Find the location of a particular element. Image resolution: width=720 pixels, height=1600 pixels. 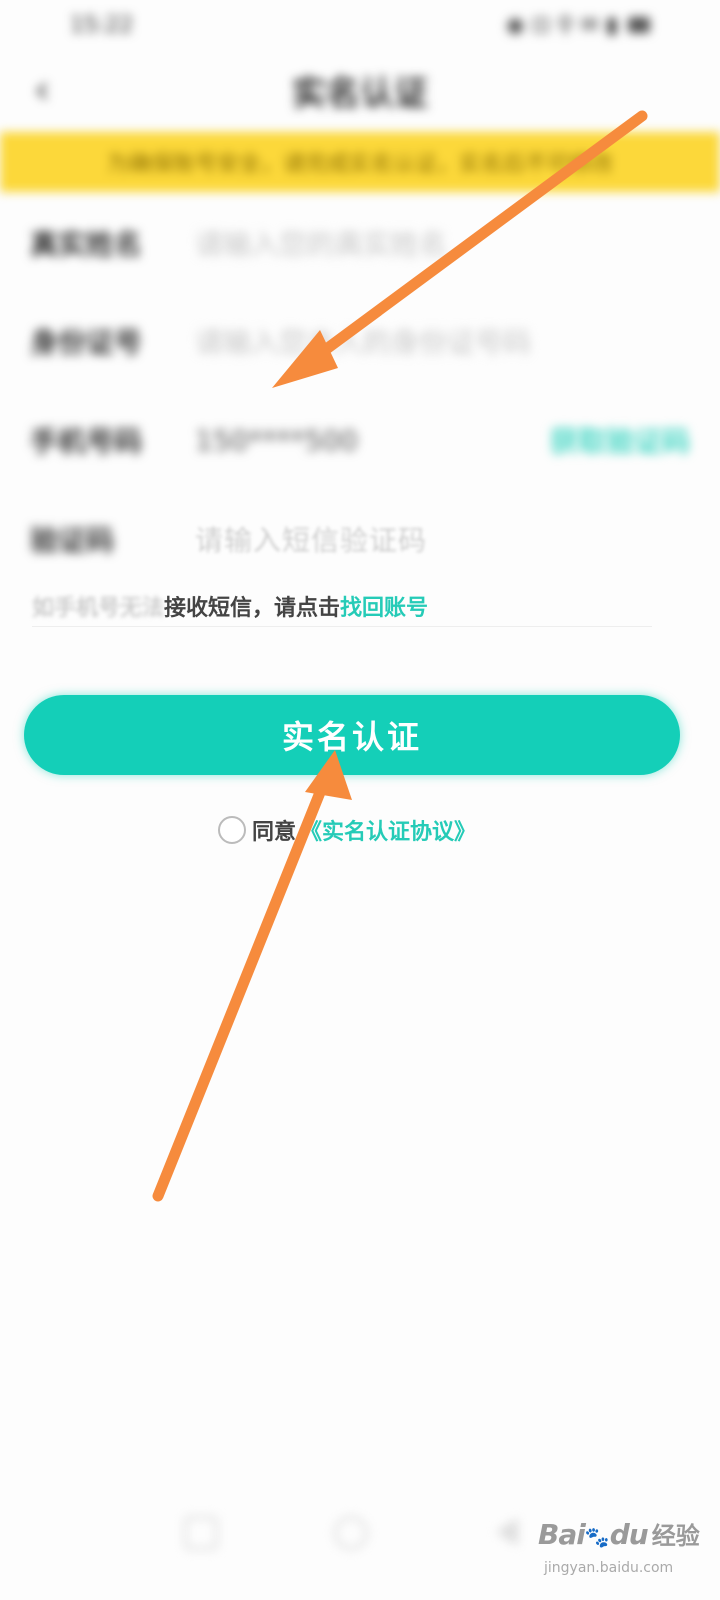

agreement-row: 同意 《实名认证协议》 is located at coordinates (347, 830).